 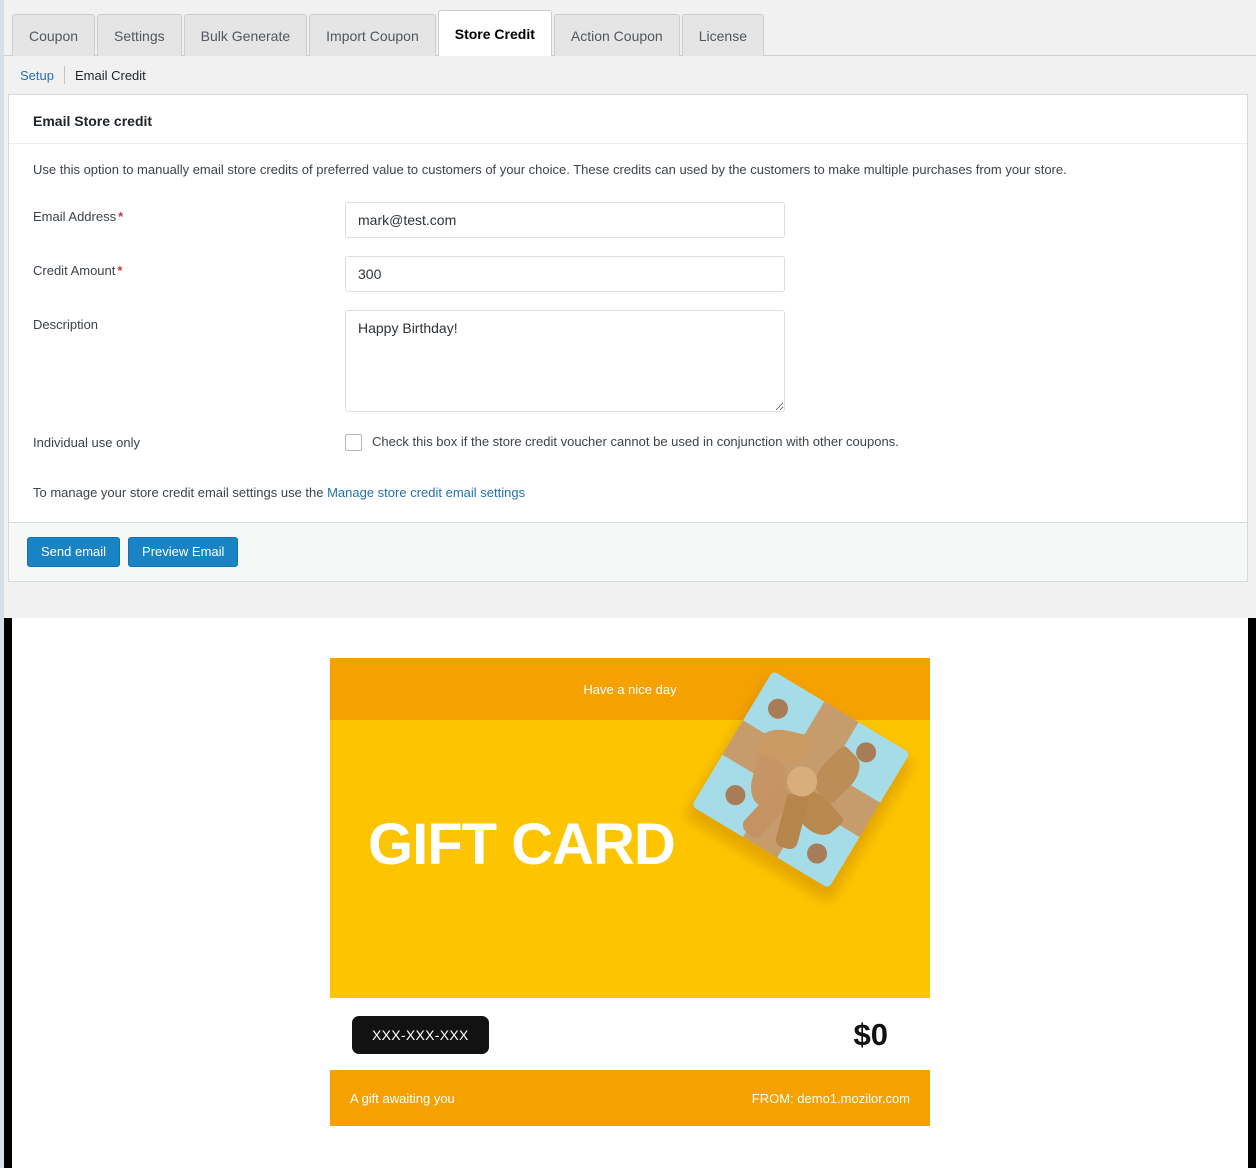 I want to click on subnav-item-email-credit: Email Credit, so click(x=110, y=75).